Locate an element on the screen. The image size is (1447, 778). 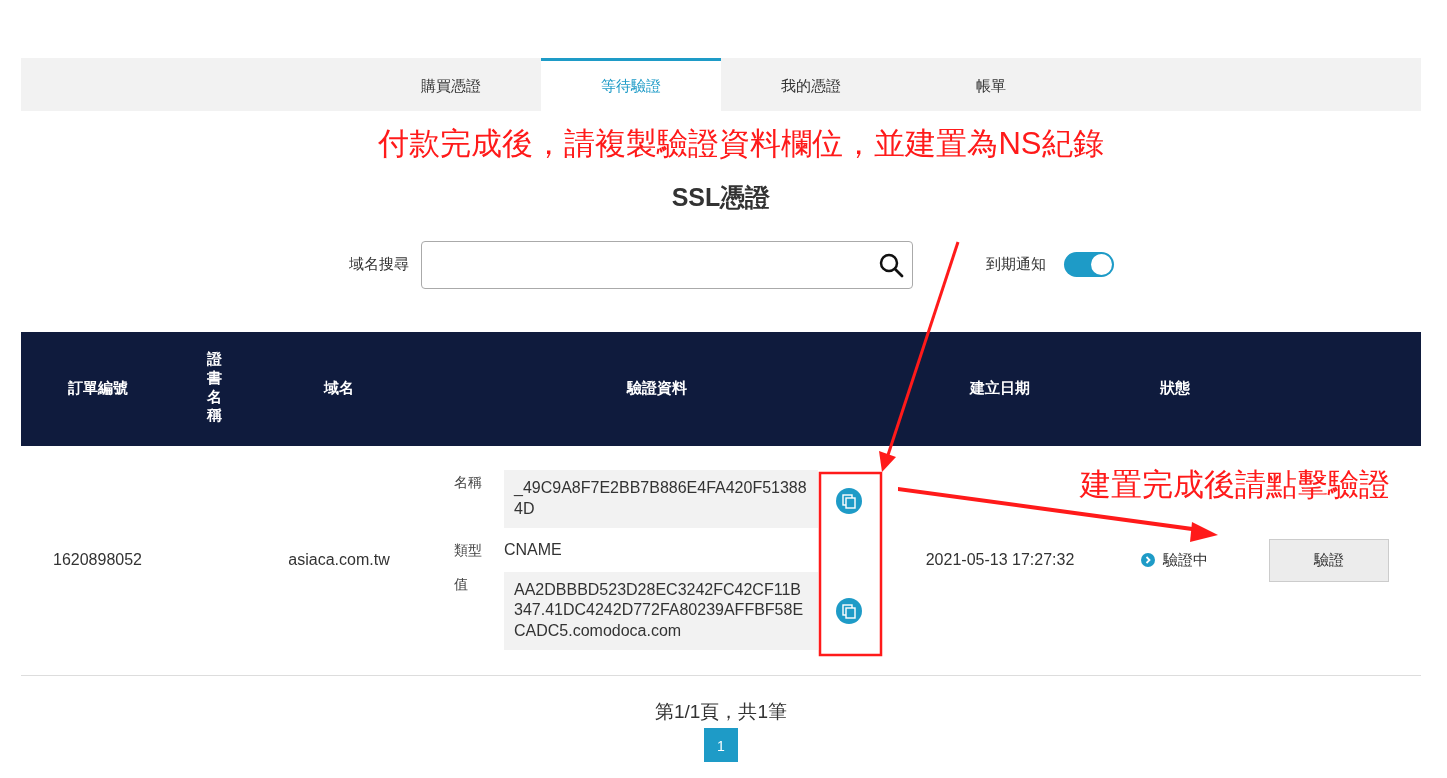
record-type: CNAME is located at coordinates (533, 549).